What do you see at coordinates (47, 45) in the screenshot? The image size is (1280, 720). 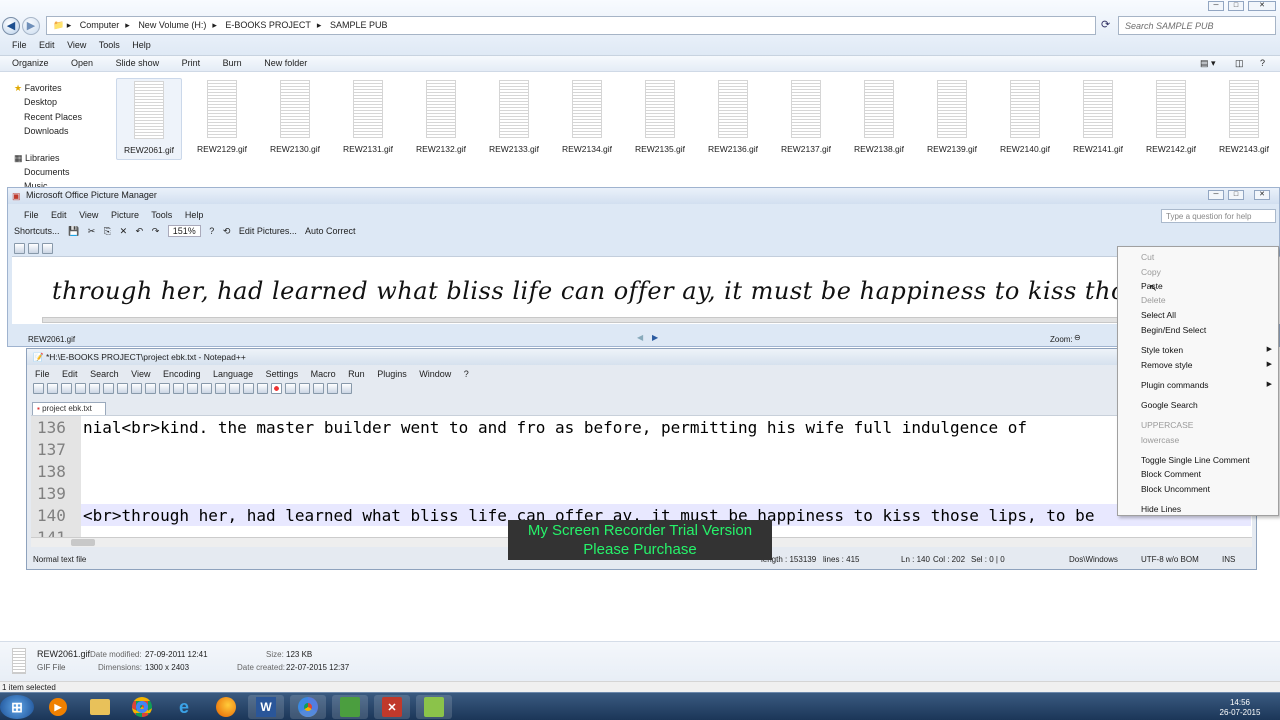 I see `menu-edit: Edit` at bounding box center [47, 45].